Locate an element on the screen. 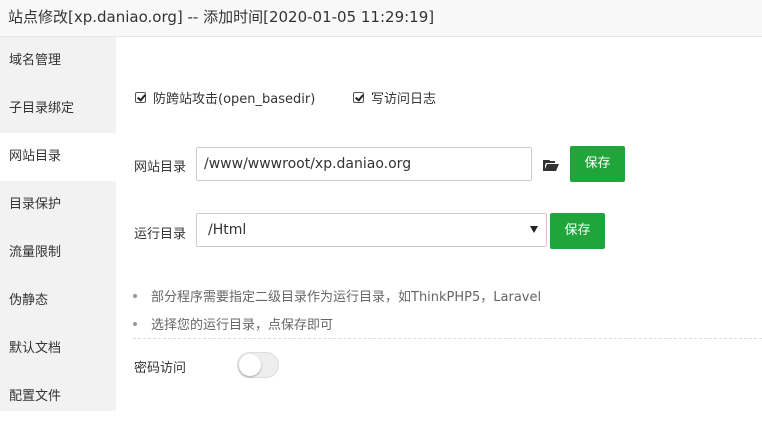 The width and height of the screenshot is (762, 421). sidebar-item-domain: 域名管理 is located at coordinates (58, 61).